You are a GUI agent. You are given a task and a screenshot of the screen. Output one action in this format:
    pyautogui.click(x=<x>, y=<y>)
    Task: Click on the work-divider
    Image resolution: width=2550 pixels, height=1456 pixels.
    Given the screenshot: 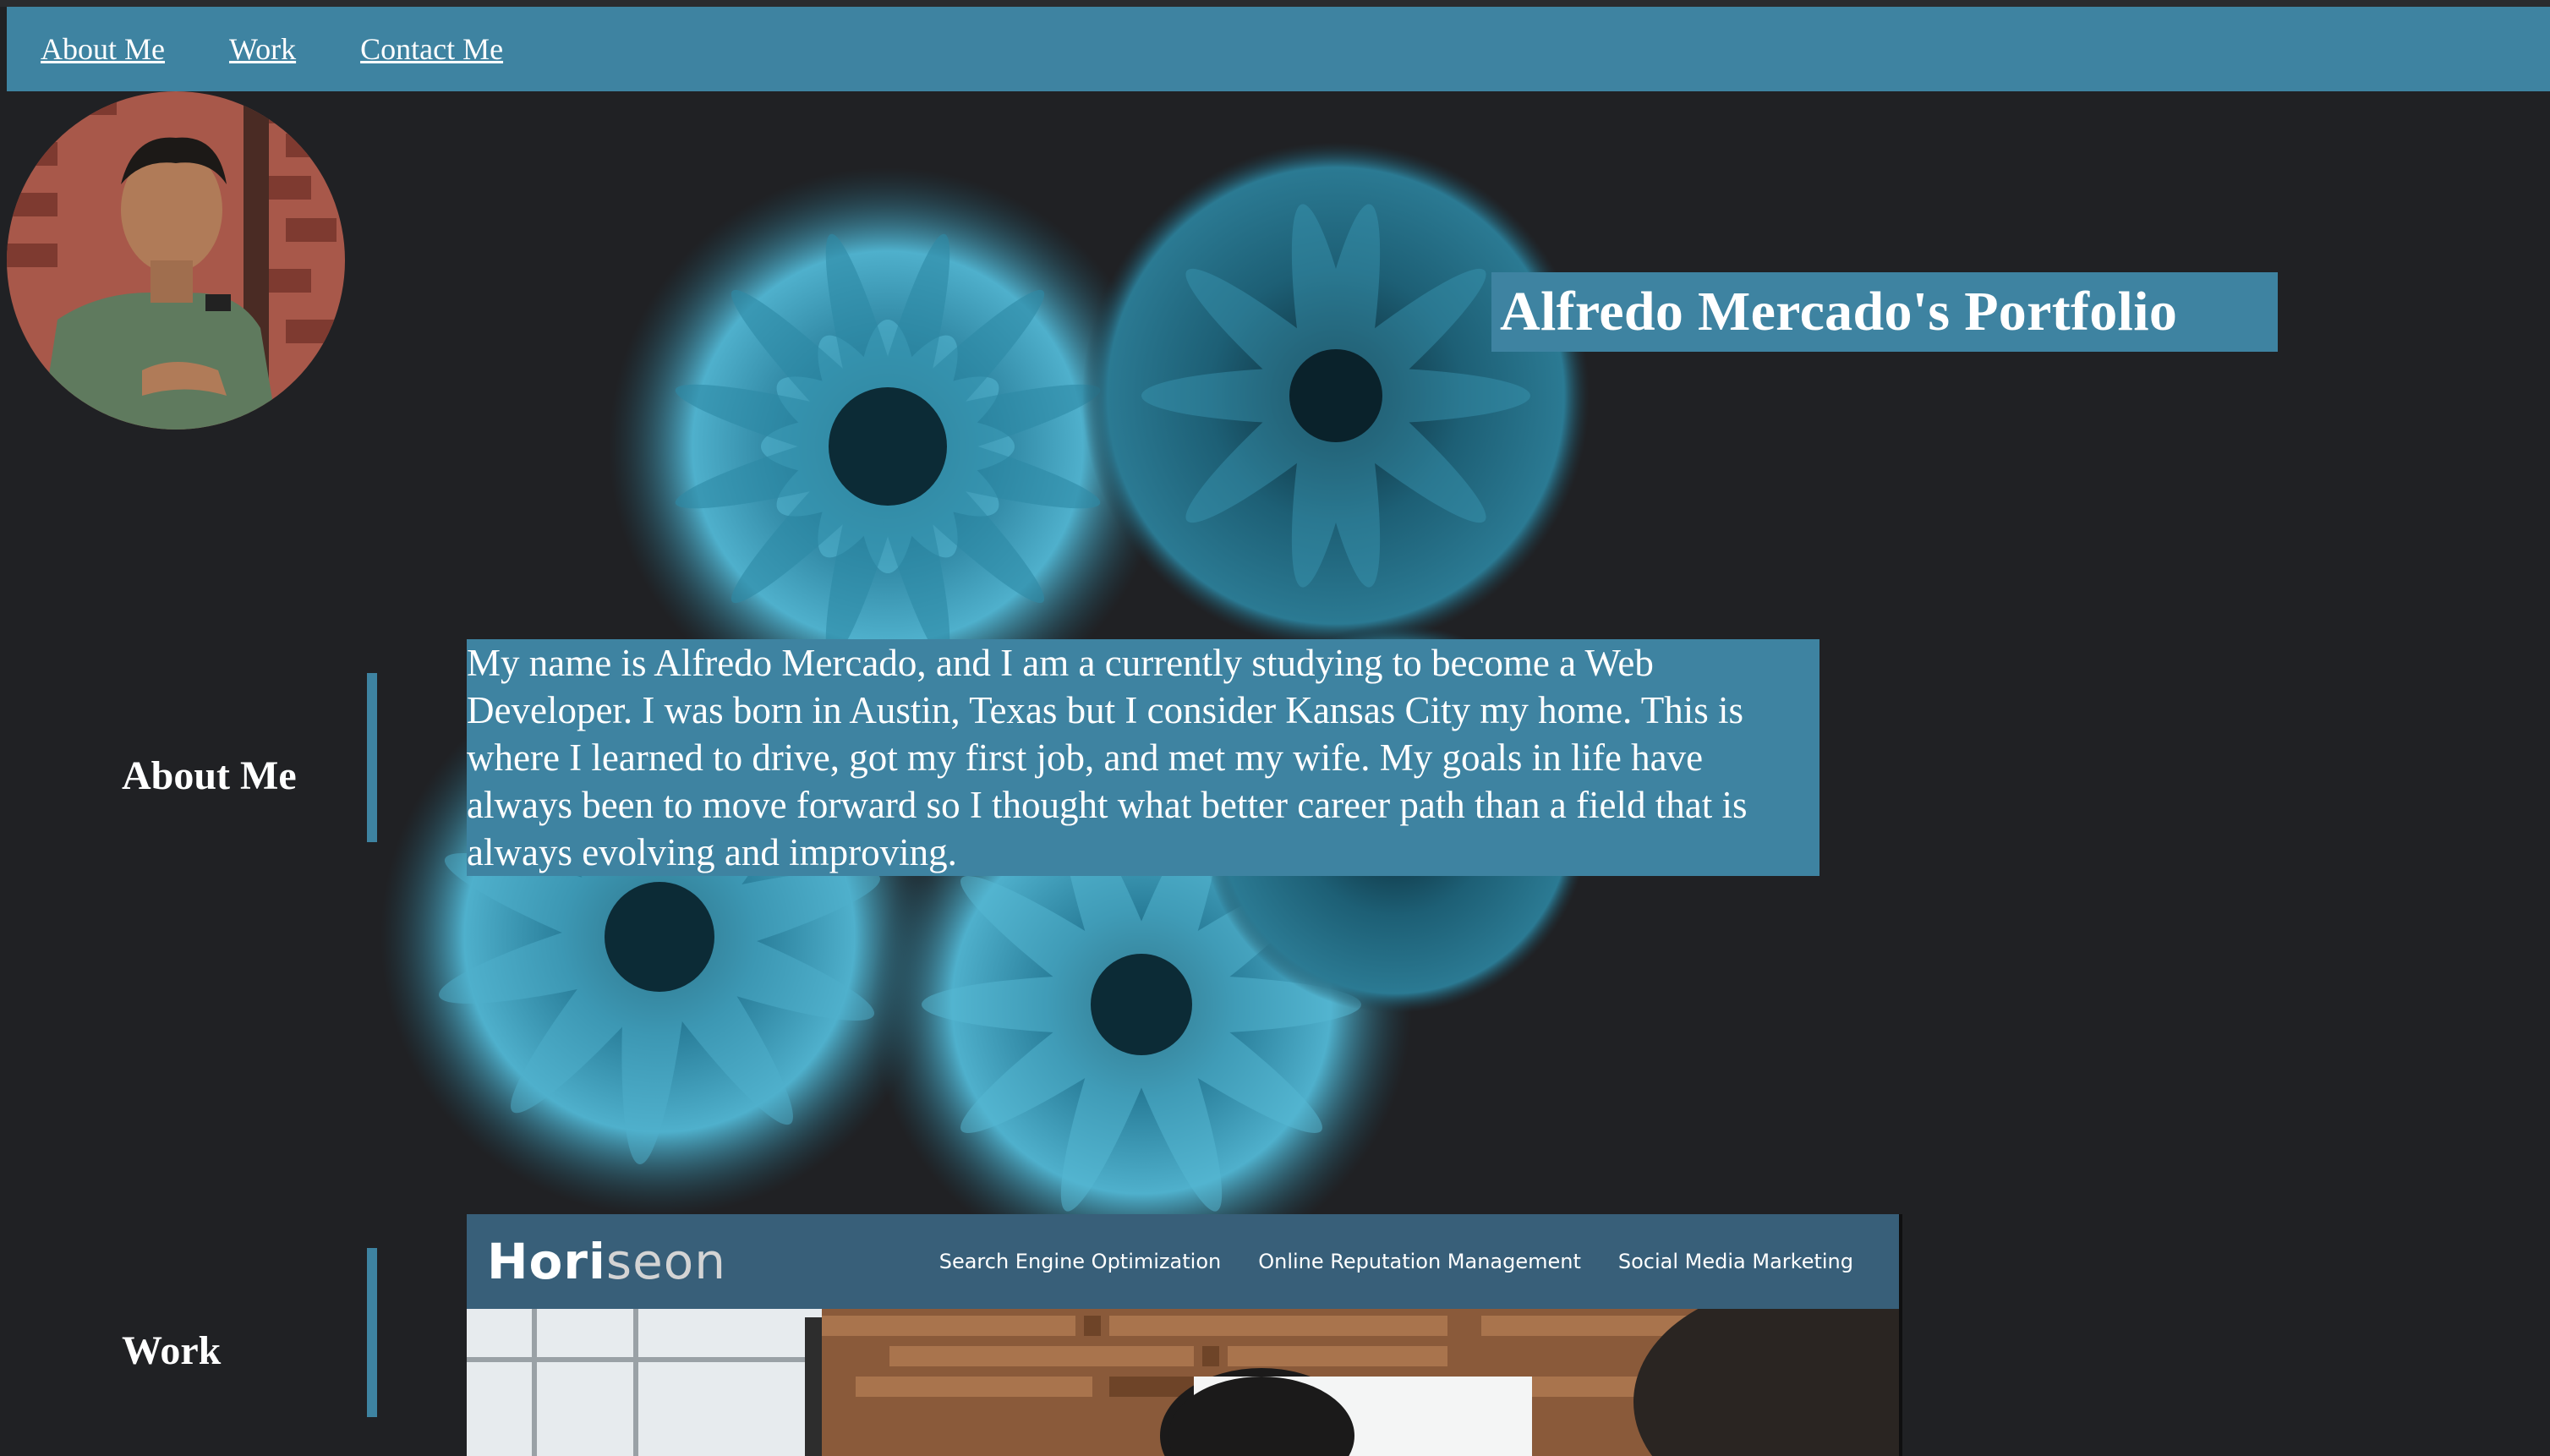 What is the action you would take?
    pyautogui.click(x=372, y=1332)
    